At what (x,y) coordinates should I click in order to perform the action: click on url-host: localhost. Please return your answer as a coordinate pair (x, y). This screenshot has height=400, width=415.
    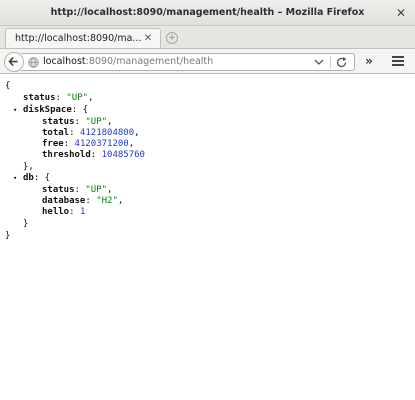
    Looking at the image, I should click on (64, 61).